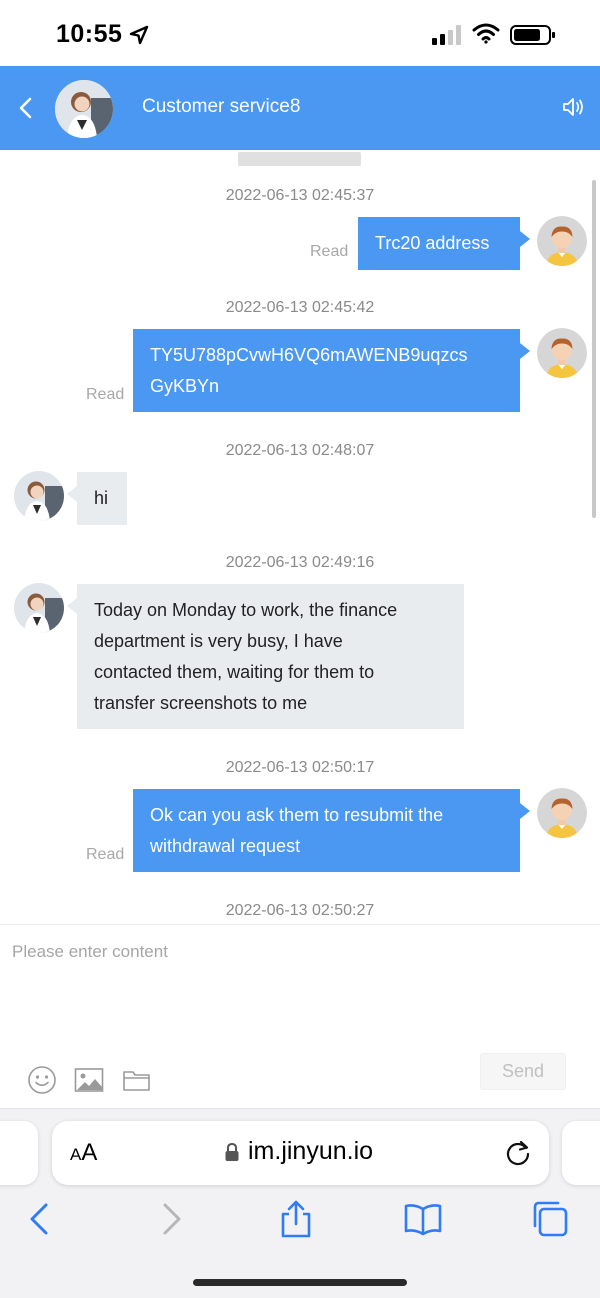  I want to click on message-timestamp: 2022-06-13 02:45:42, so click(300, 307).